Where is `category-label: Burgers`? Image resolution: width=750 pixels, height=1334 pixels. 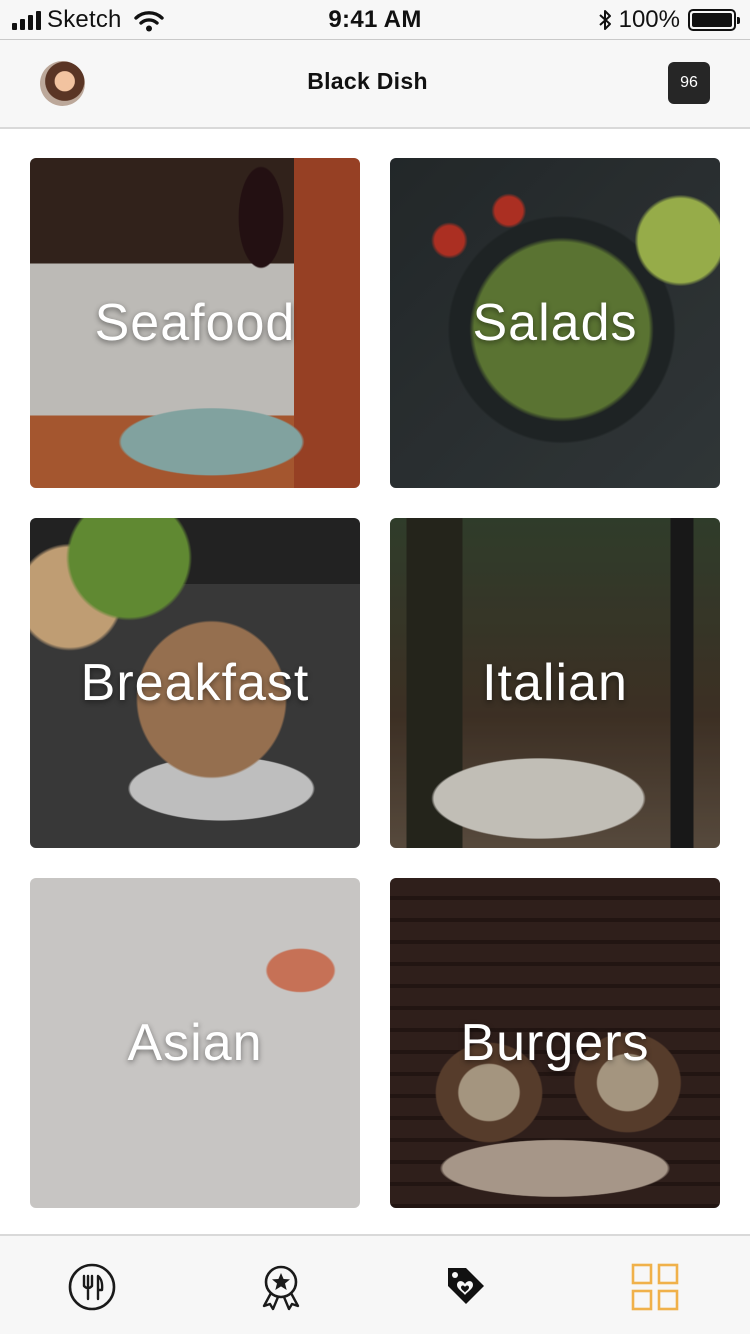
category-label: Burgers is located at coordinates (555, 1043).